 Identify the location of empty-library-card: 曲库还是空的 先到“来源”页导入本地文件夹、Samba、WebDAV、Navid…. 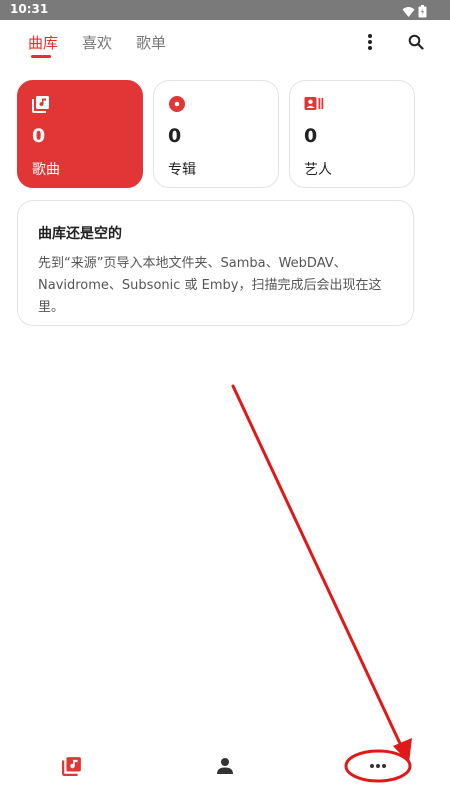
(215, 263).